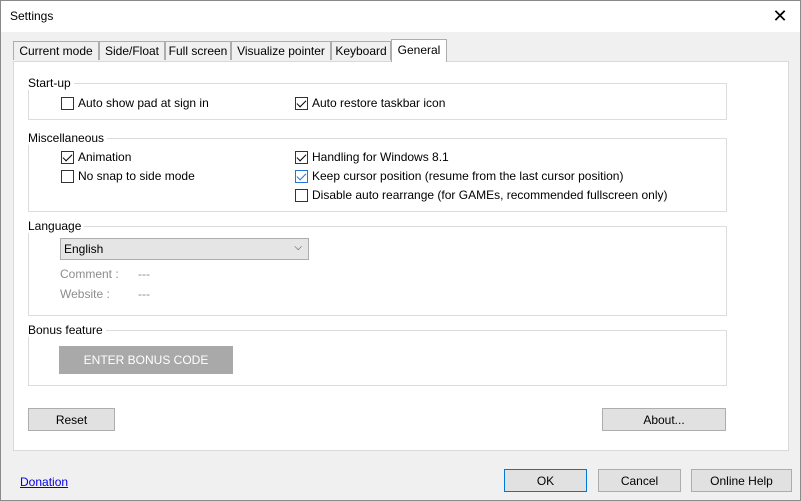 This screenshot has height=501, width=801. I want to click on window-title: Settings, so click(32, 16).